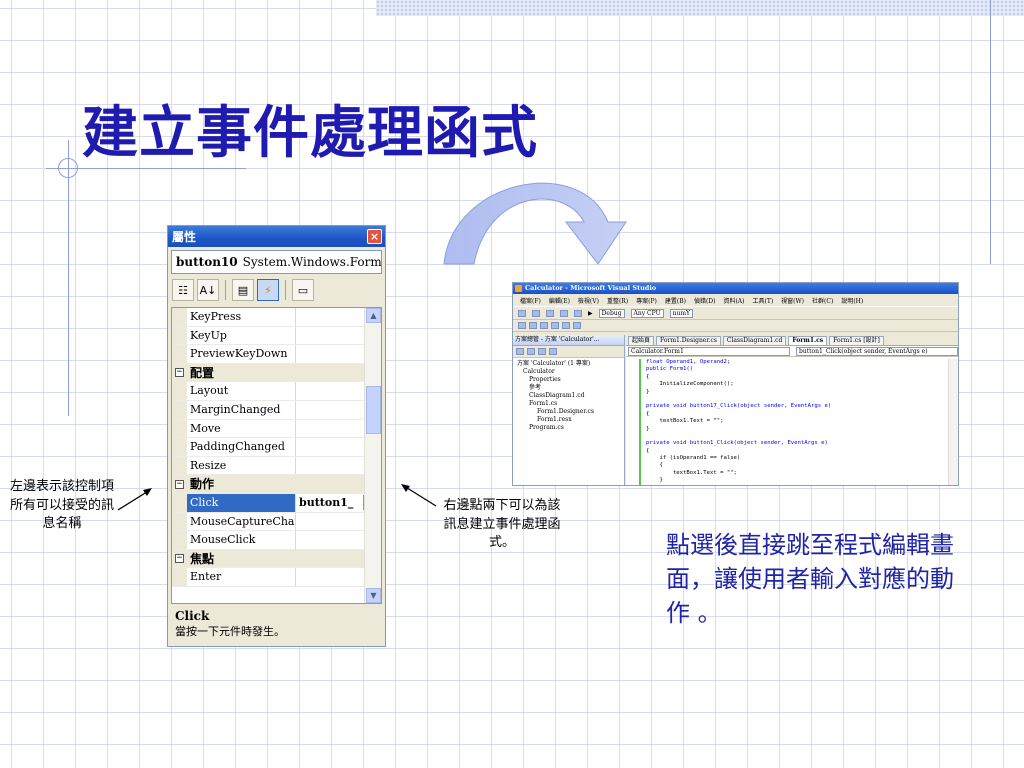  I want to click on object-selector: button10 System.Windows.Forms.Bu ▼, so click(276, 262).